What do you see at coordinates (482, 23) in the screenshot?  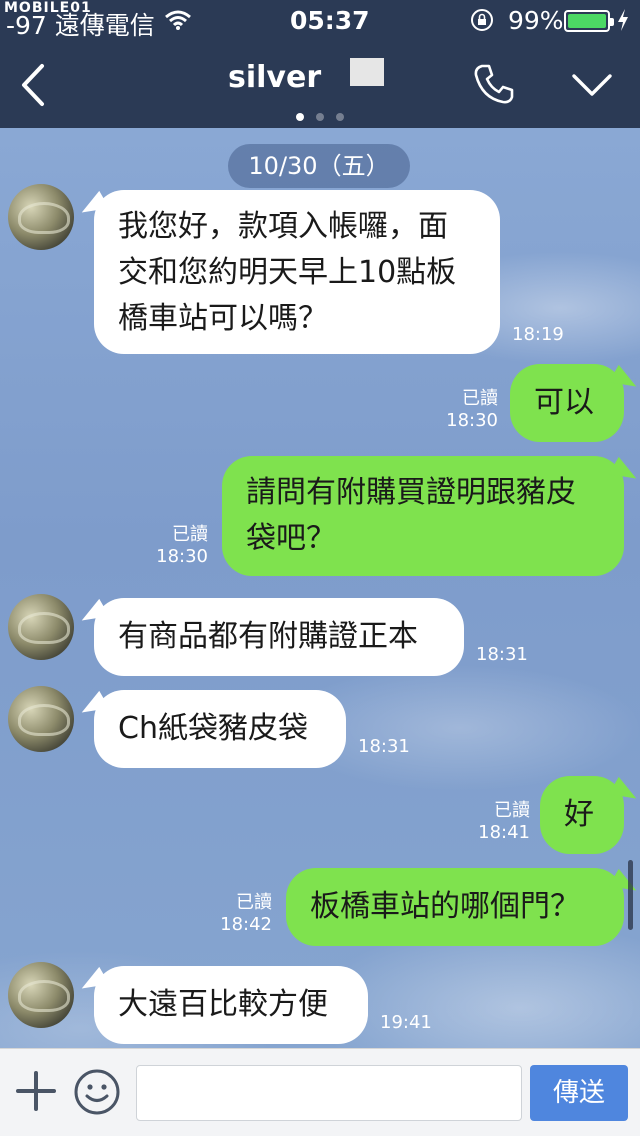 I see `rotation-lock-icon` at bounding box center [482, 23].